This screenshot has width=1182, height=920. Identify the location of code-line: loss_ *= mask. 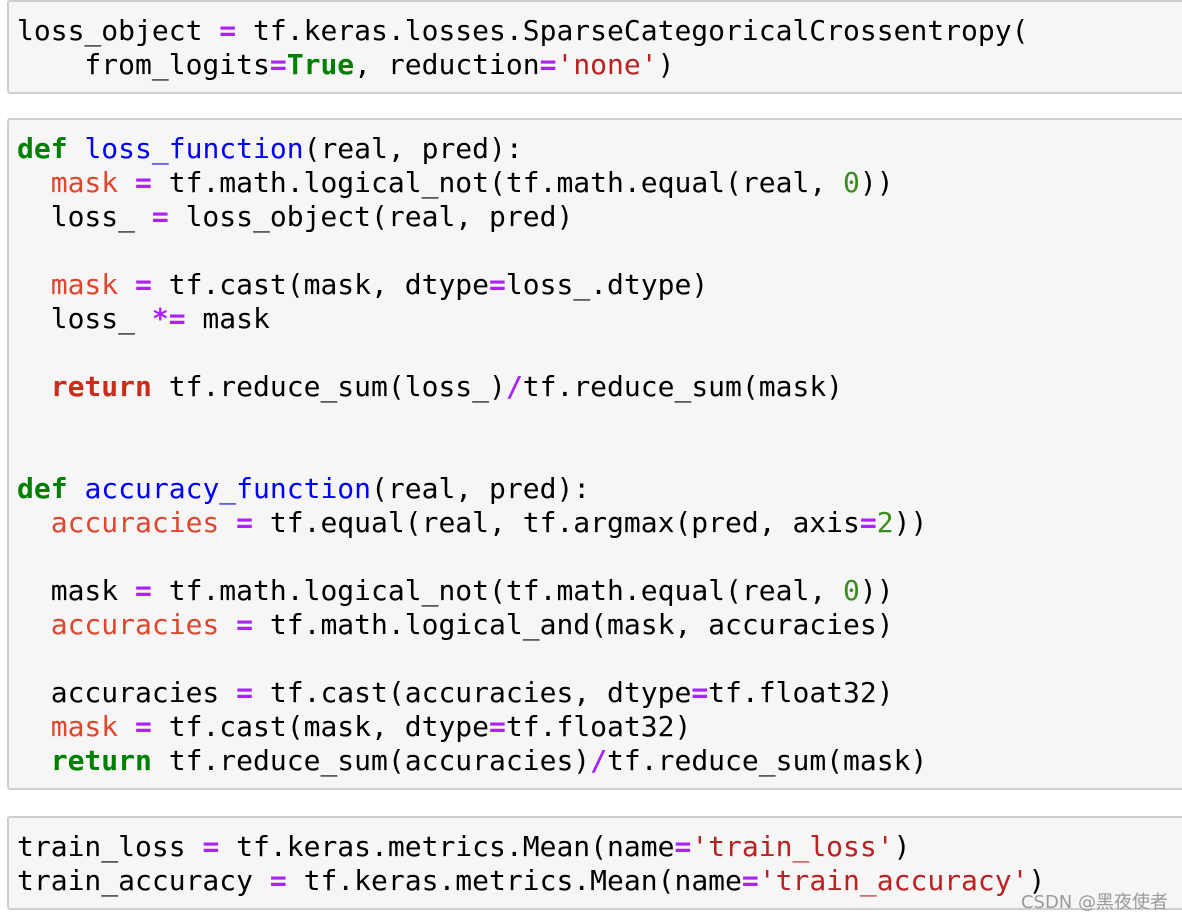
(472, 319).